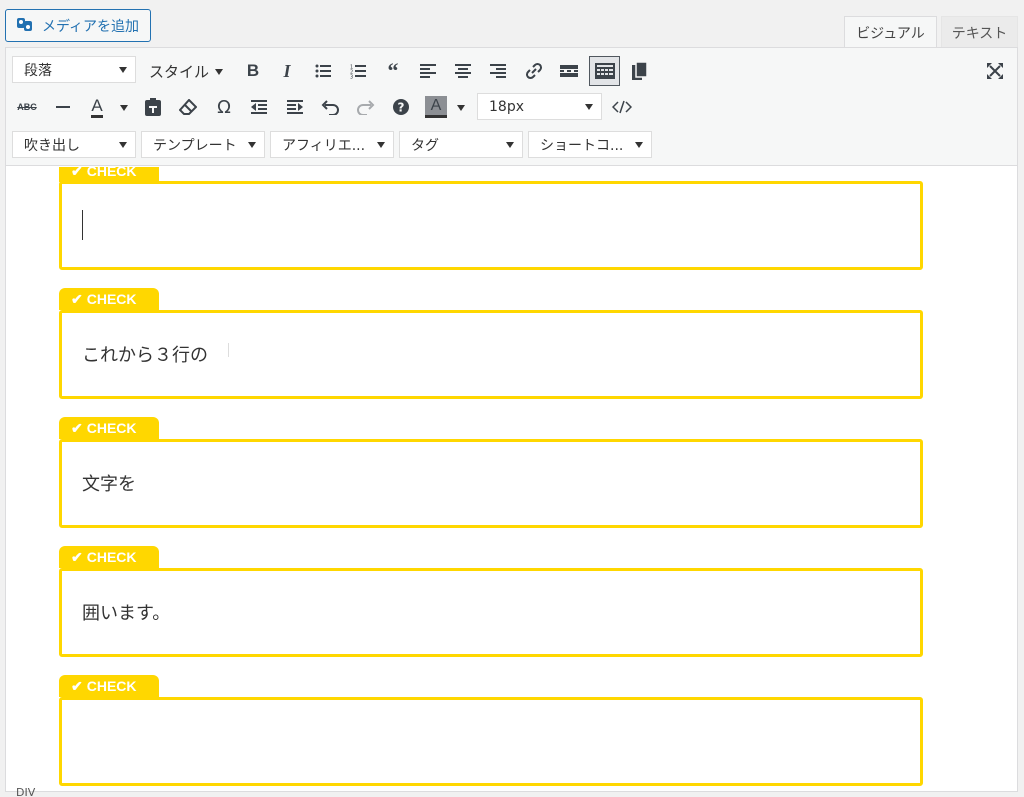 Image resolution: width=1024 pixels, height=797 pixels. I want to click on editor-header: メディアを追加 ビジュアル テキスト, so click(512, 24).